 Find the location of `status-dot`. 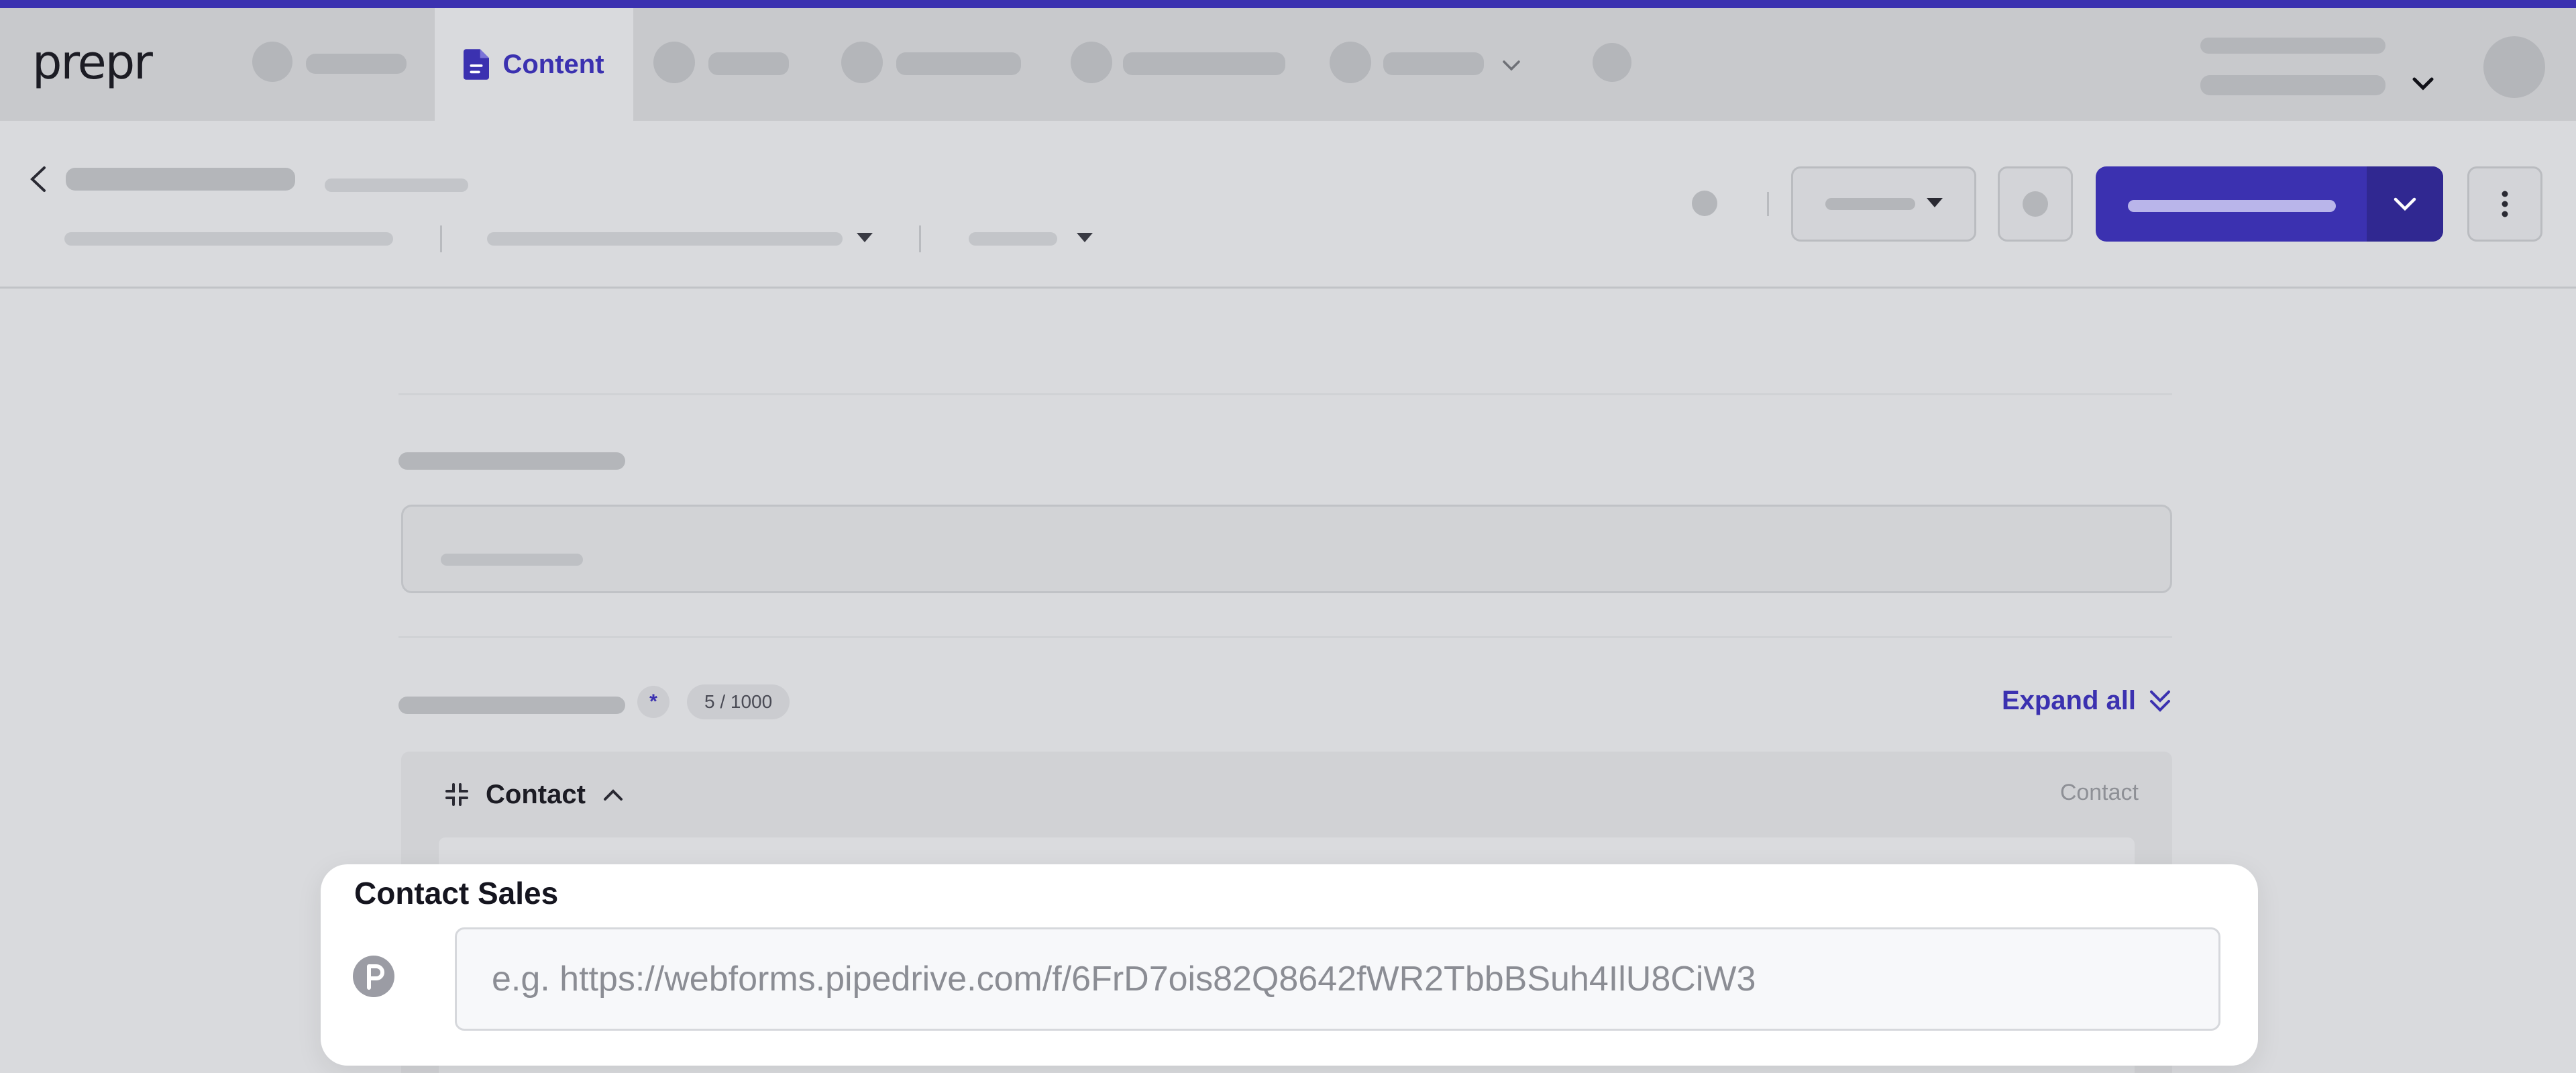

status-dot is located at coordinates (1704, 203).